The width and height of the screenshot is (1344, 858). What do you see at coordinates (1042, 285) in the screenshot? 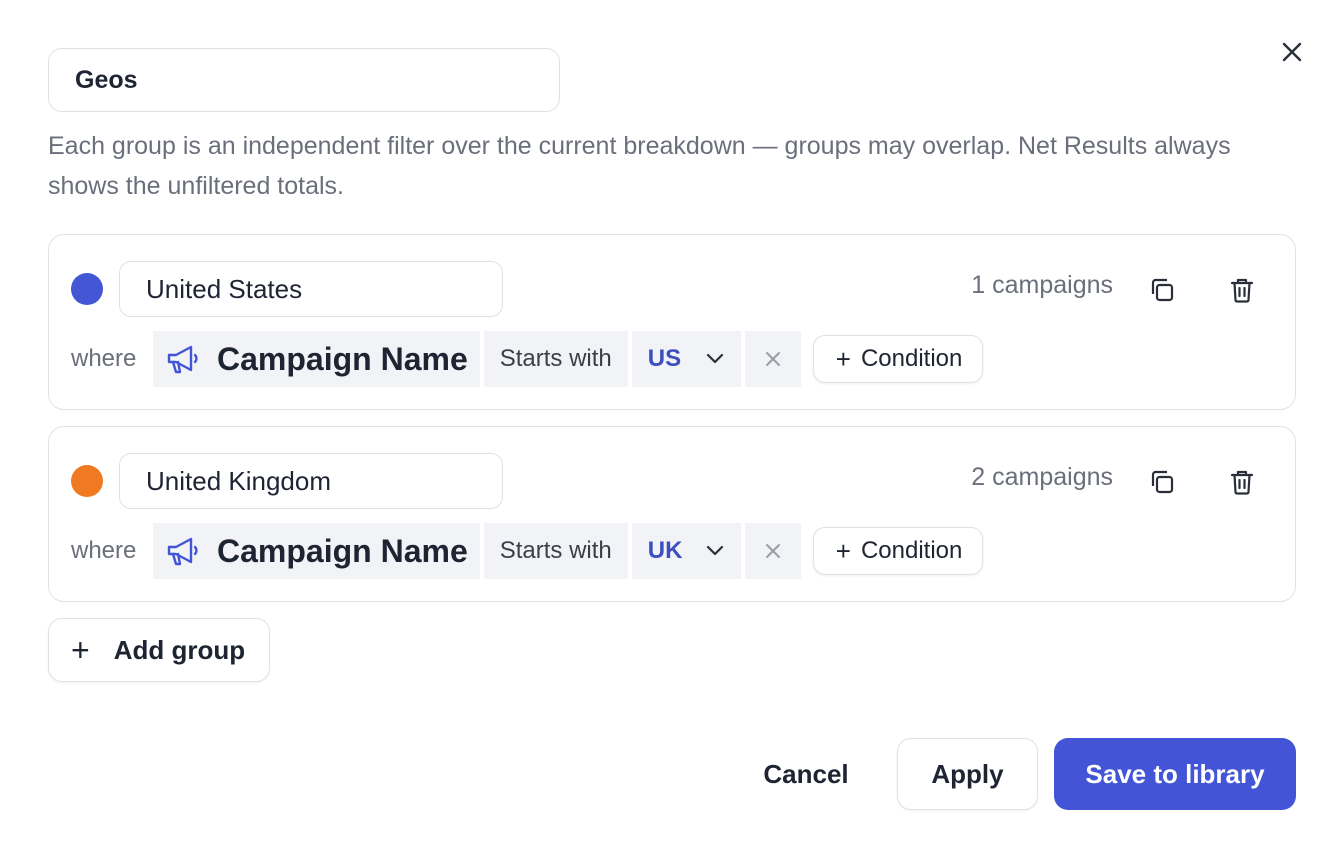
I see `campaign-count: 1 campaigns` at bounding box center [1042, 285].